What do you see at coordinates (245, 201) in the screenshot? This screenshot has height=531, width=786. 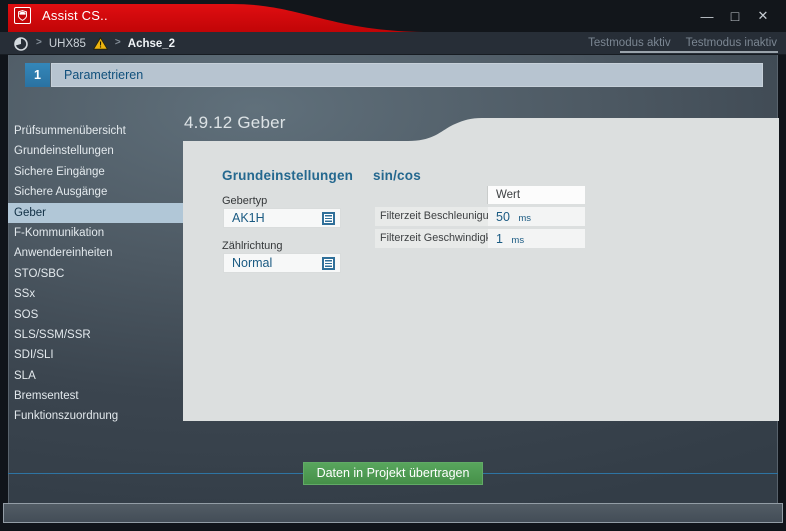 I see `field-label-gebertyp: Gebertyp` at bounding box center [245, 201].